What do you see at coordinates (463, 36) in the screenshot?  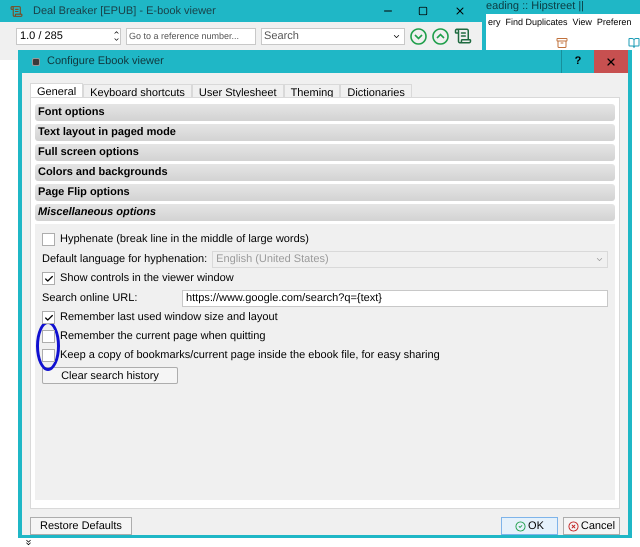 I see `scroll-icon` at bounding box center [463, 36].